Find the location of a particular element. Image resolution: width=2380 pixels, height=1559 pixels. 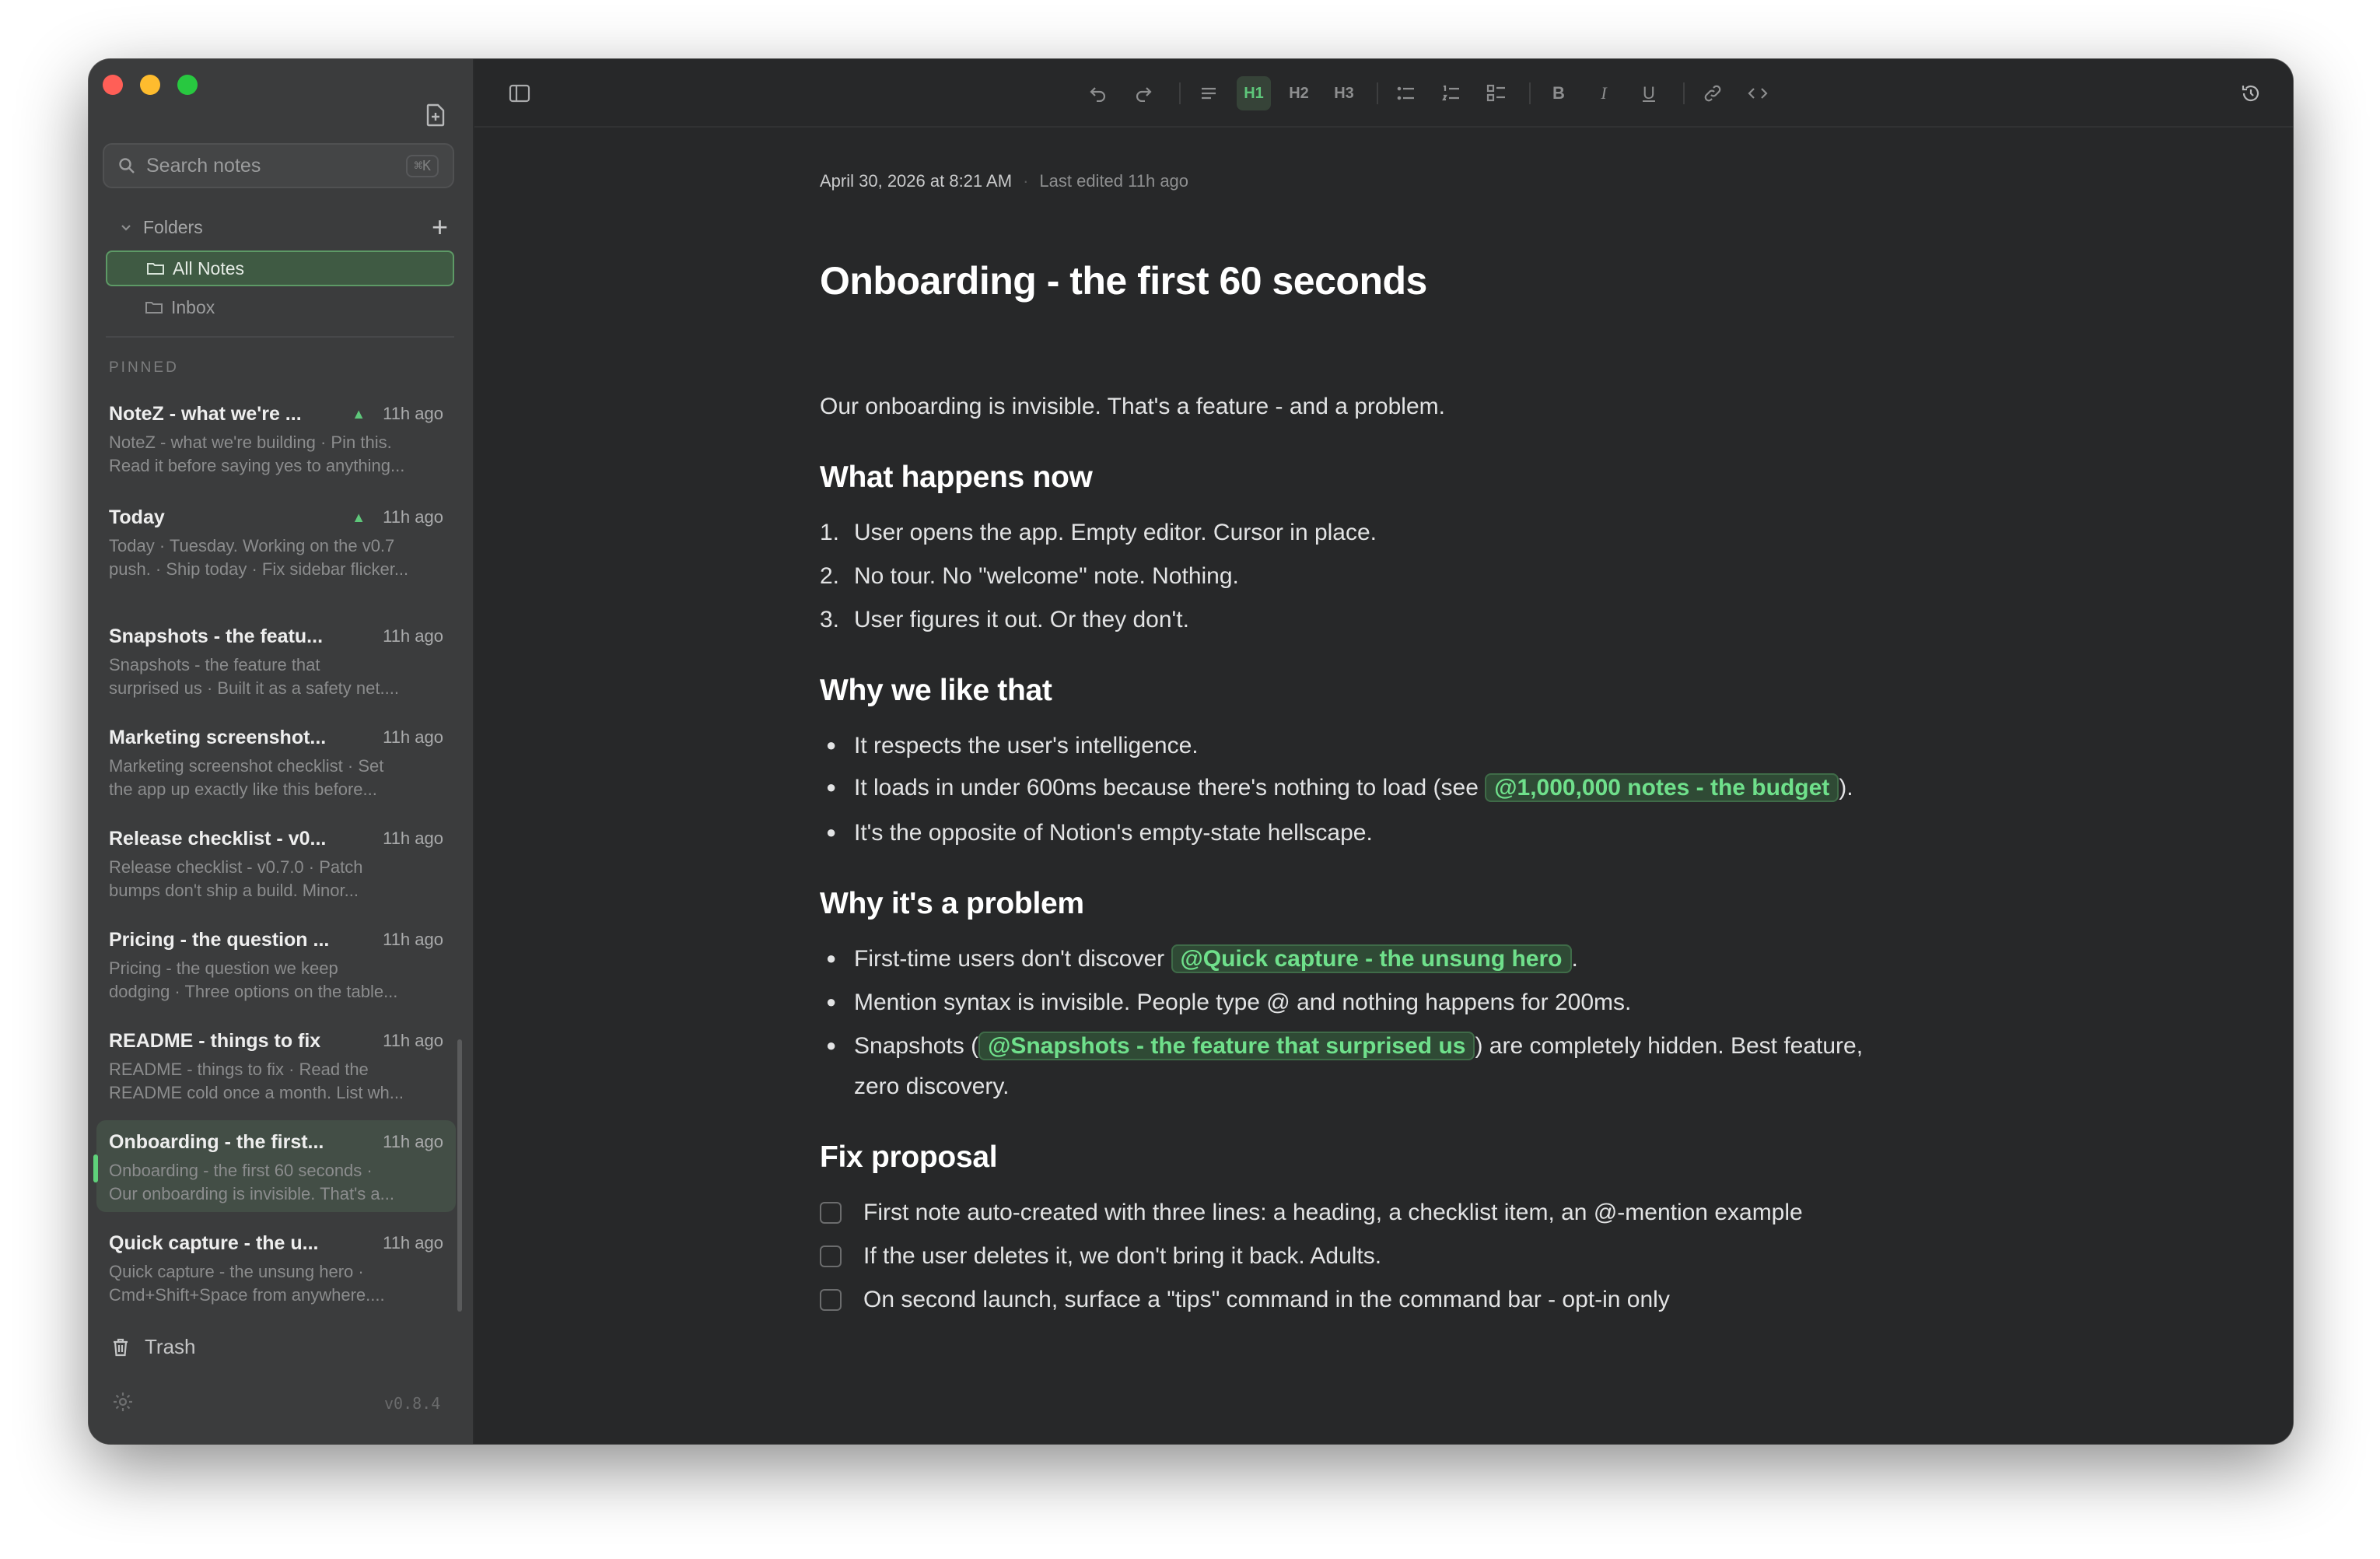

redo-icon is located at coordinates (1144, 94).